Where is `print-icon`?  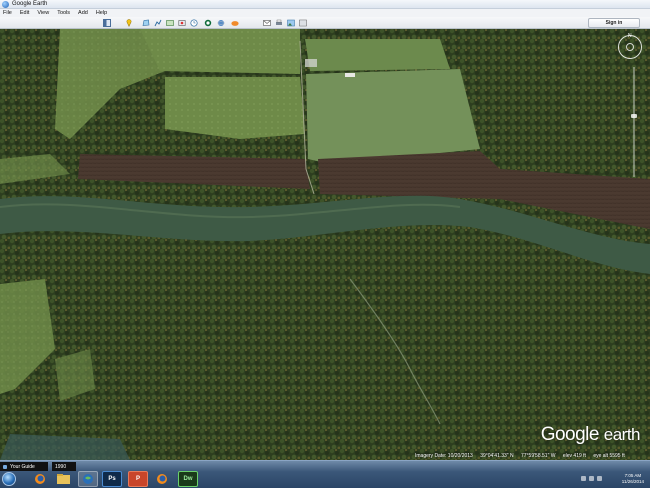 print-icon is located at coordinates (279, 23).